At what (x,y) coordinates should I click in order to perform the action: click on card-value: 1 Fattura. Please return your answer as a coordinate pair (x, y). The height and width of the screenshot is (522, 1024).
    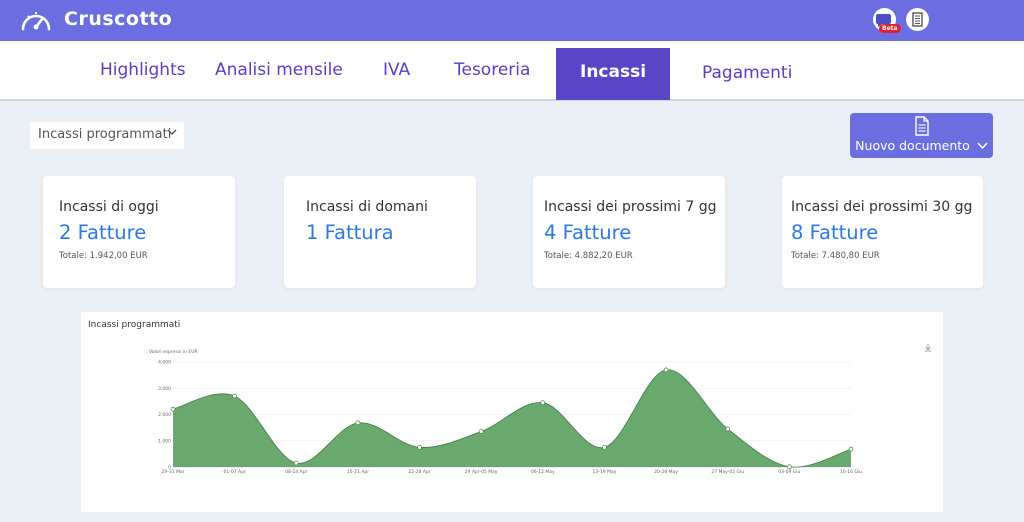
    Looking at the image, I should click on (350, 232).